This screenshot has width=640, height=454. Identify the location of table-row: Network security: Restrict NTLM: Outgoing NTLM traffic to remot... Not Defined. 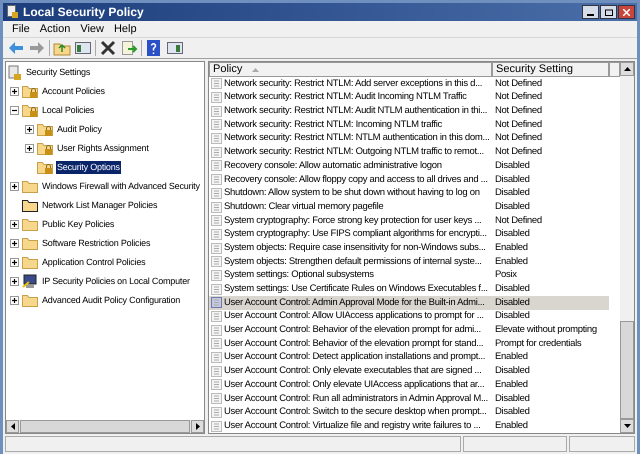
(409, 152).